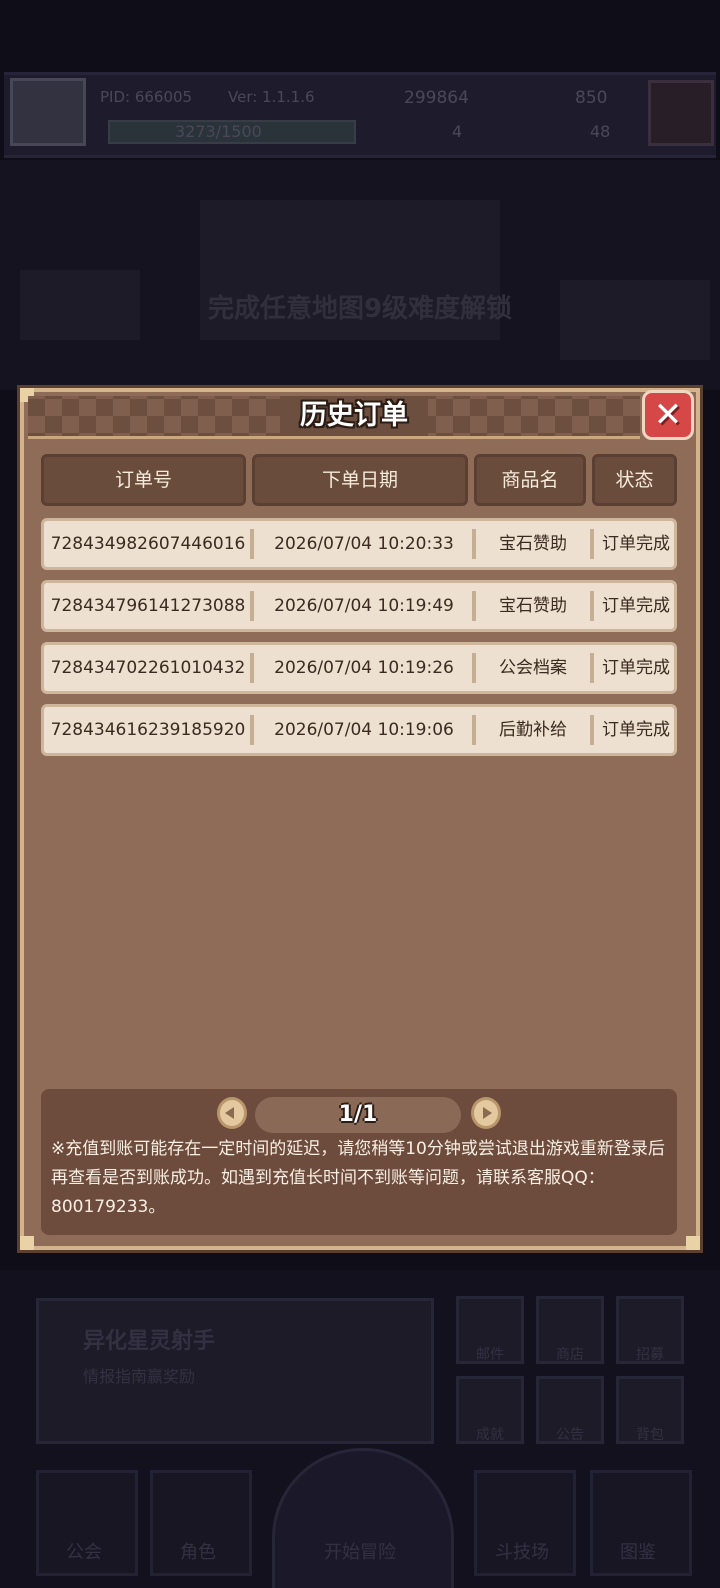 This screenshot has height=1588, width=720. What do you see at coordinates (364, 544) in the screenshot?
I see `order-date: 2026/07/04 10:20:33` at bounding box center [364, 544].